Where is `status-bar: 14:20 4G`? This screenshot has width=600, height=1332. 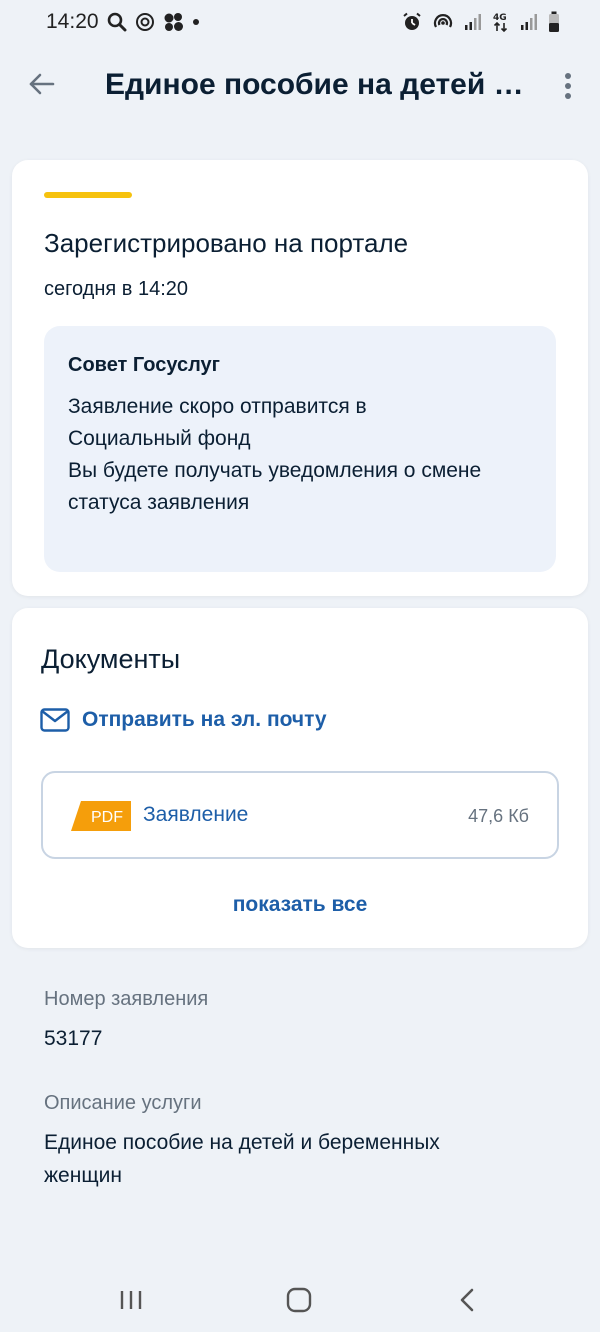 status-bar: 14:20 4G is located at coordinates (300, 22).